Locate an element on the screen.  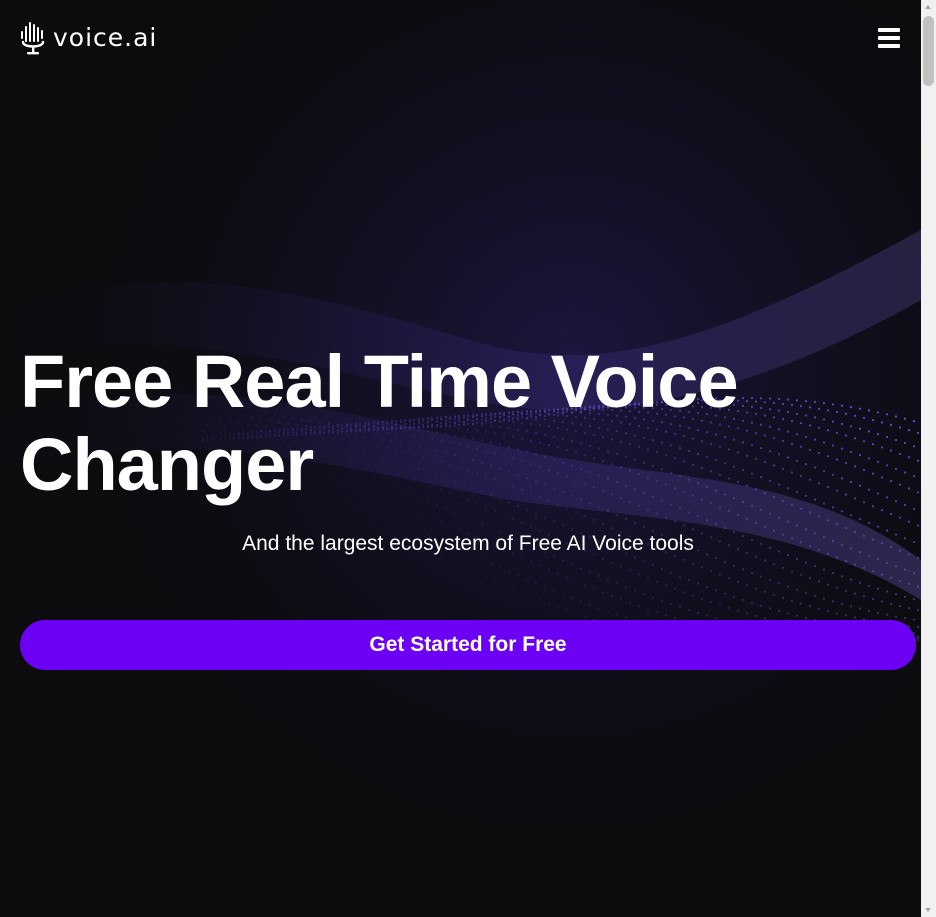
hamburger-menu-icon is located at coordinates (889, 38).